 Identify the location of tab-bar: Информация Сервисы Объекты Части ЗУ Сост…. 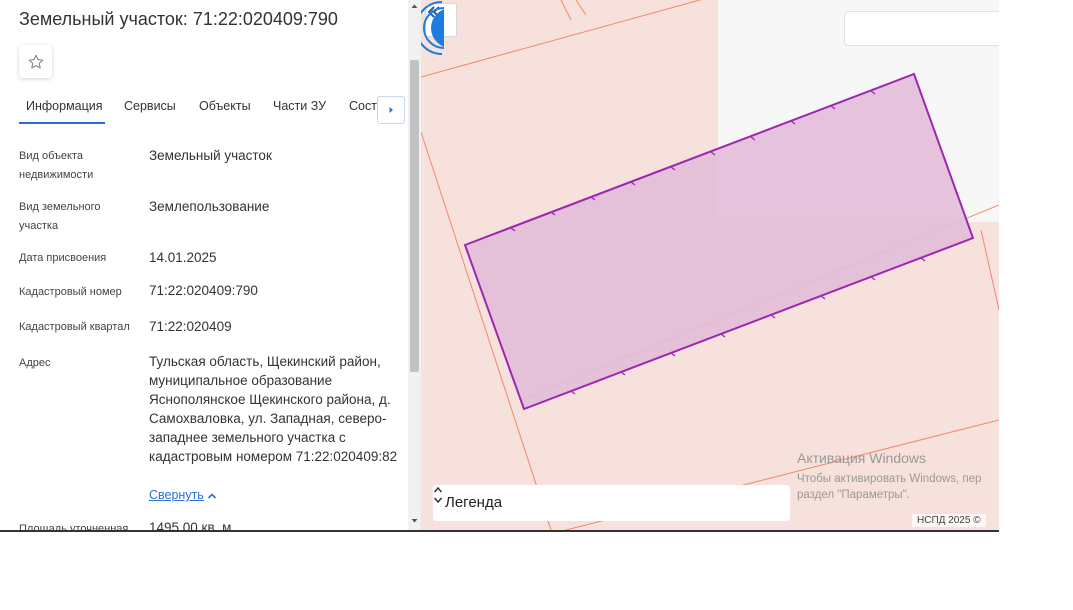
(204, 109).